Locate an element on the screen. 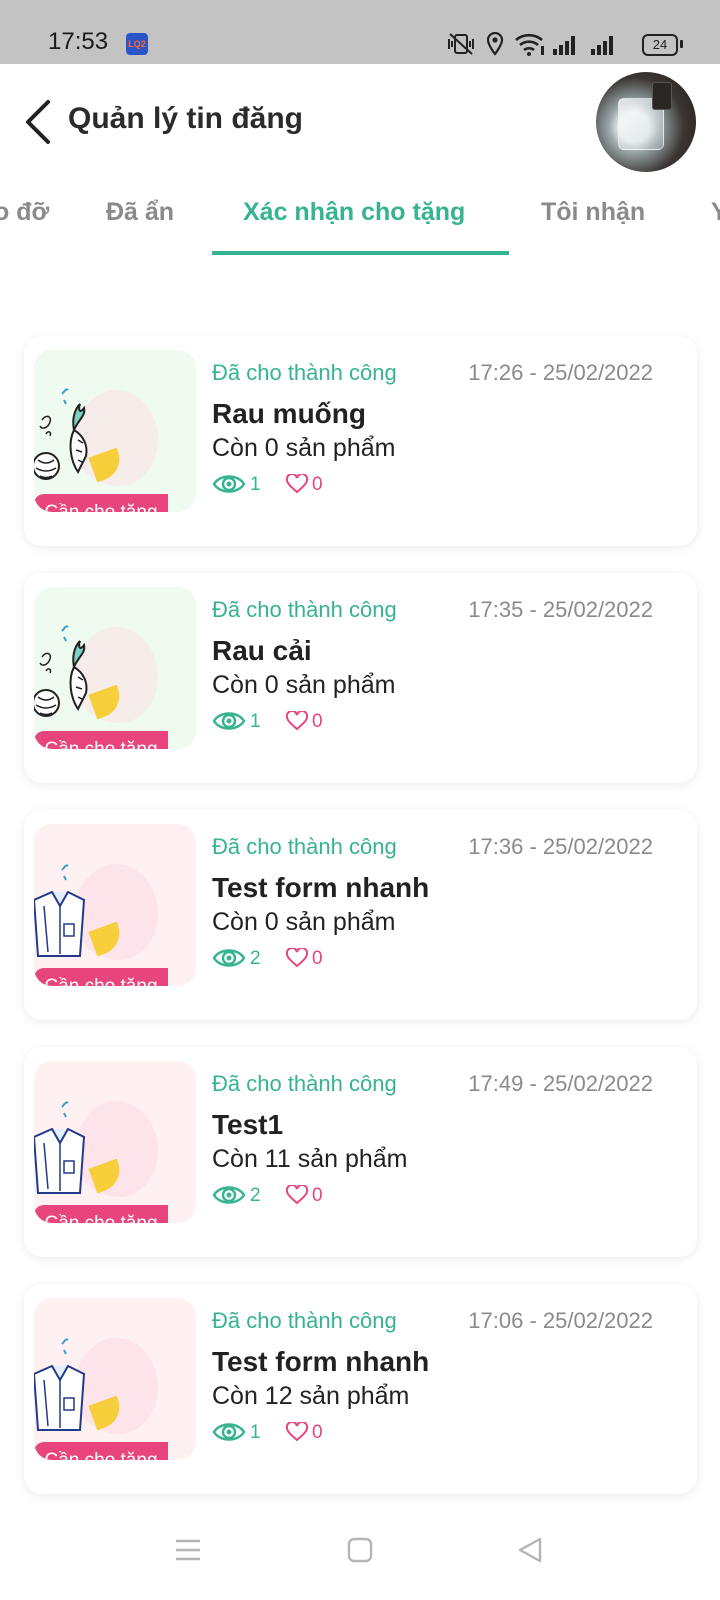 This screenshot has height=1600, width=720. system-nav-bar is located at coordinates (360, 1554).